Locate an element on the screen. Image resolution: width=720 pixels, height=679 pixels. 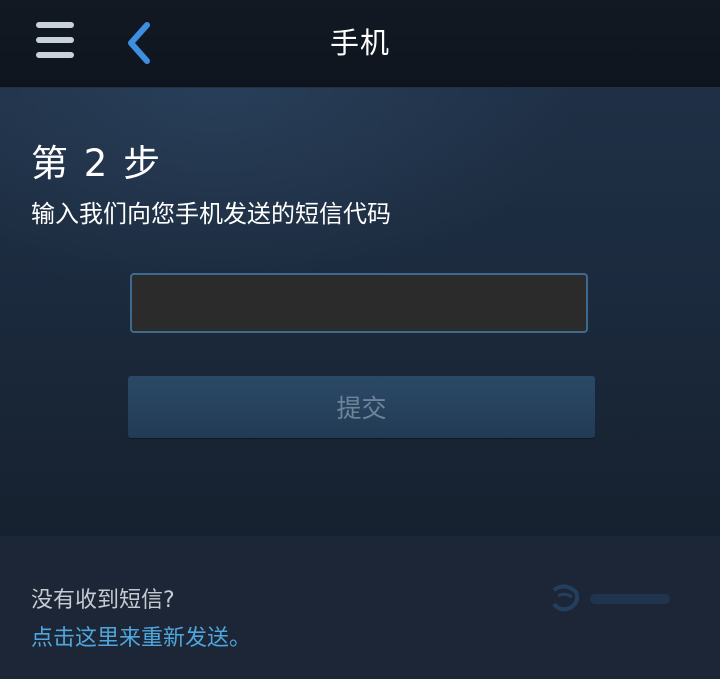
page-title: 手机 is located at coordinates (359, 43).